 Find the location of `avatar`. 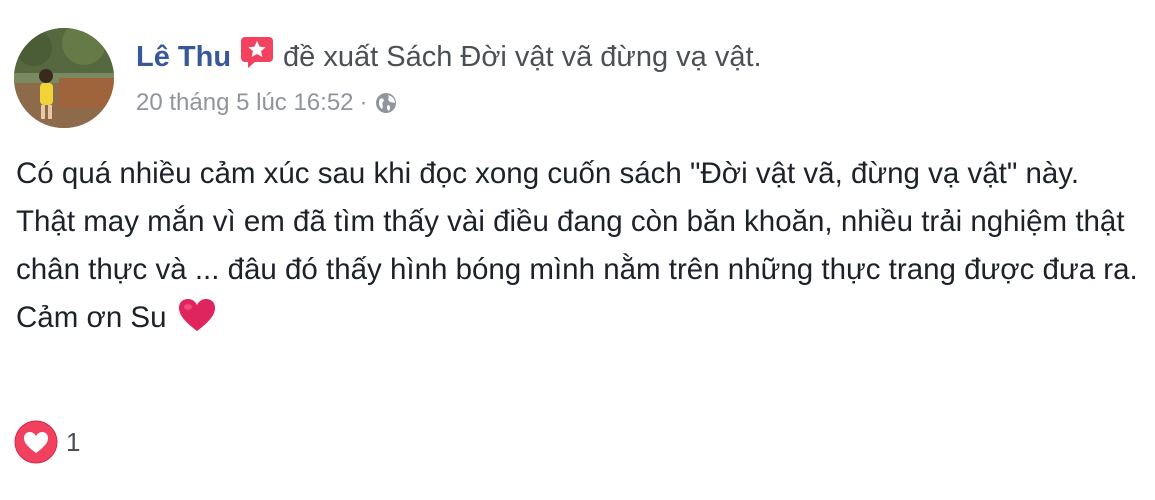

avatar is located at coordinates (64, 78).